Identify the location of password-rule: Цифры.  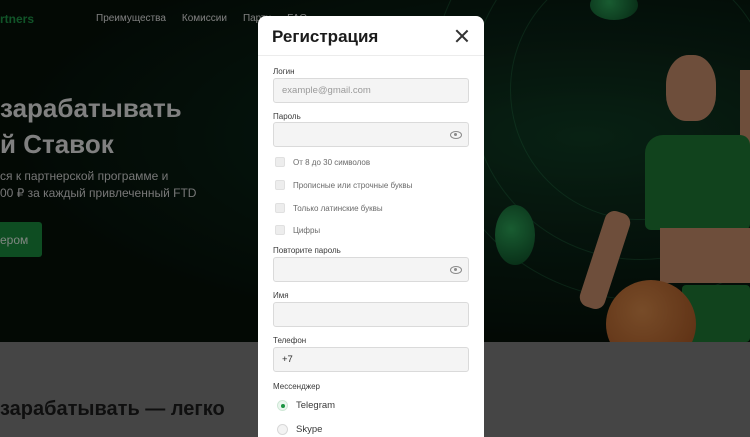
(297, 230).